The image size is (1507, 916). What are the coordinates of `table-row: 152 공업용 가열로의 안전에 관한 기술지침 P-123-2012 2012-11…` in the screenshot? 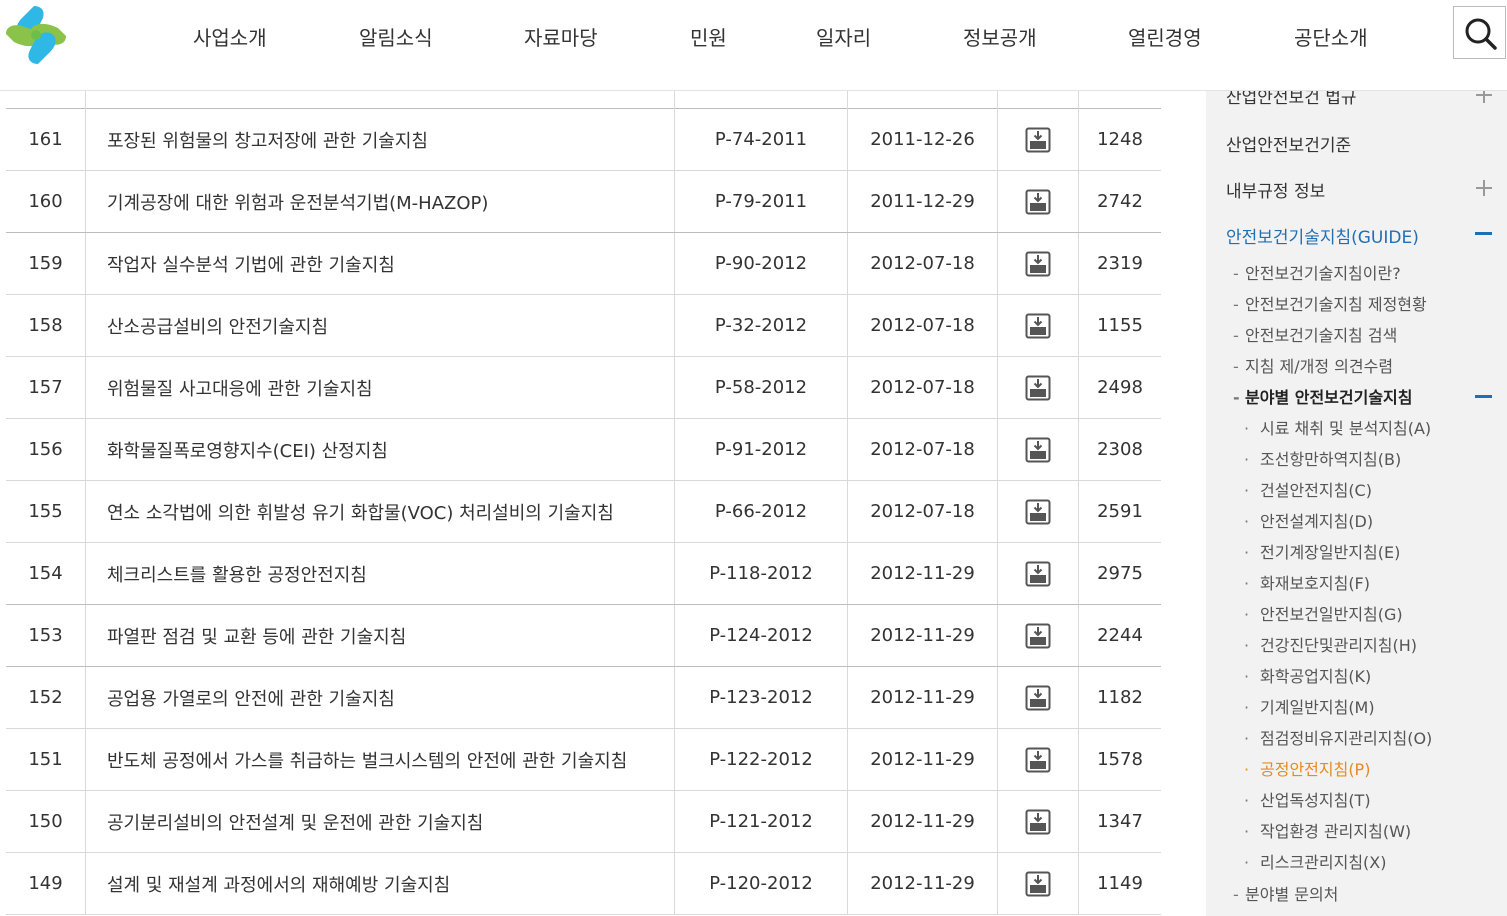 It's located at (583, 698).